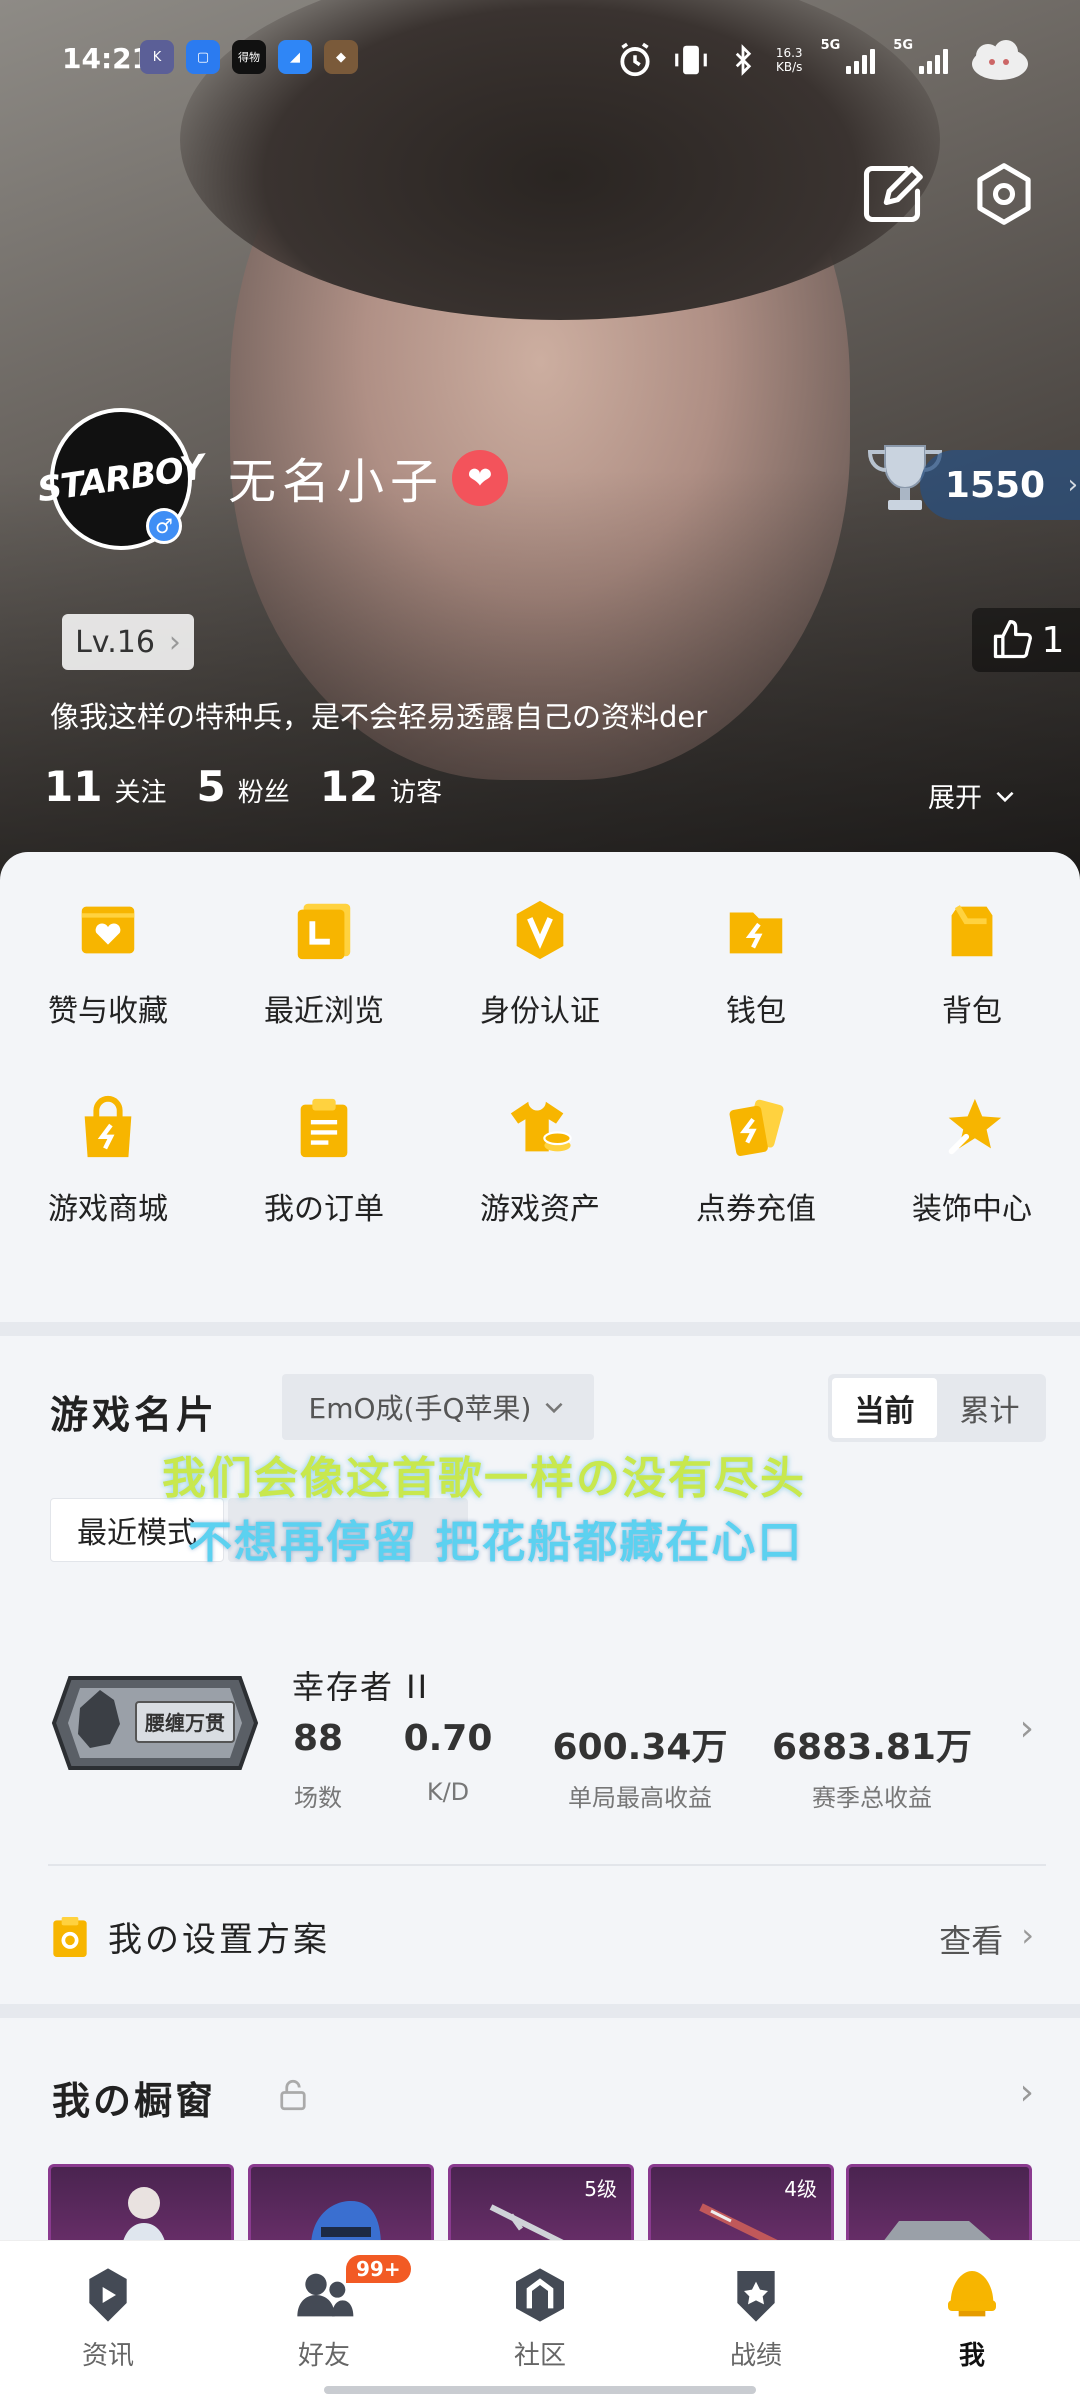 This screenshot has width=1080, height=2400. I want to click on view-button: 查看 ›, so click(986, 1939).